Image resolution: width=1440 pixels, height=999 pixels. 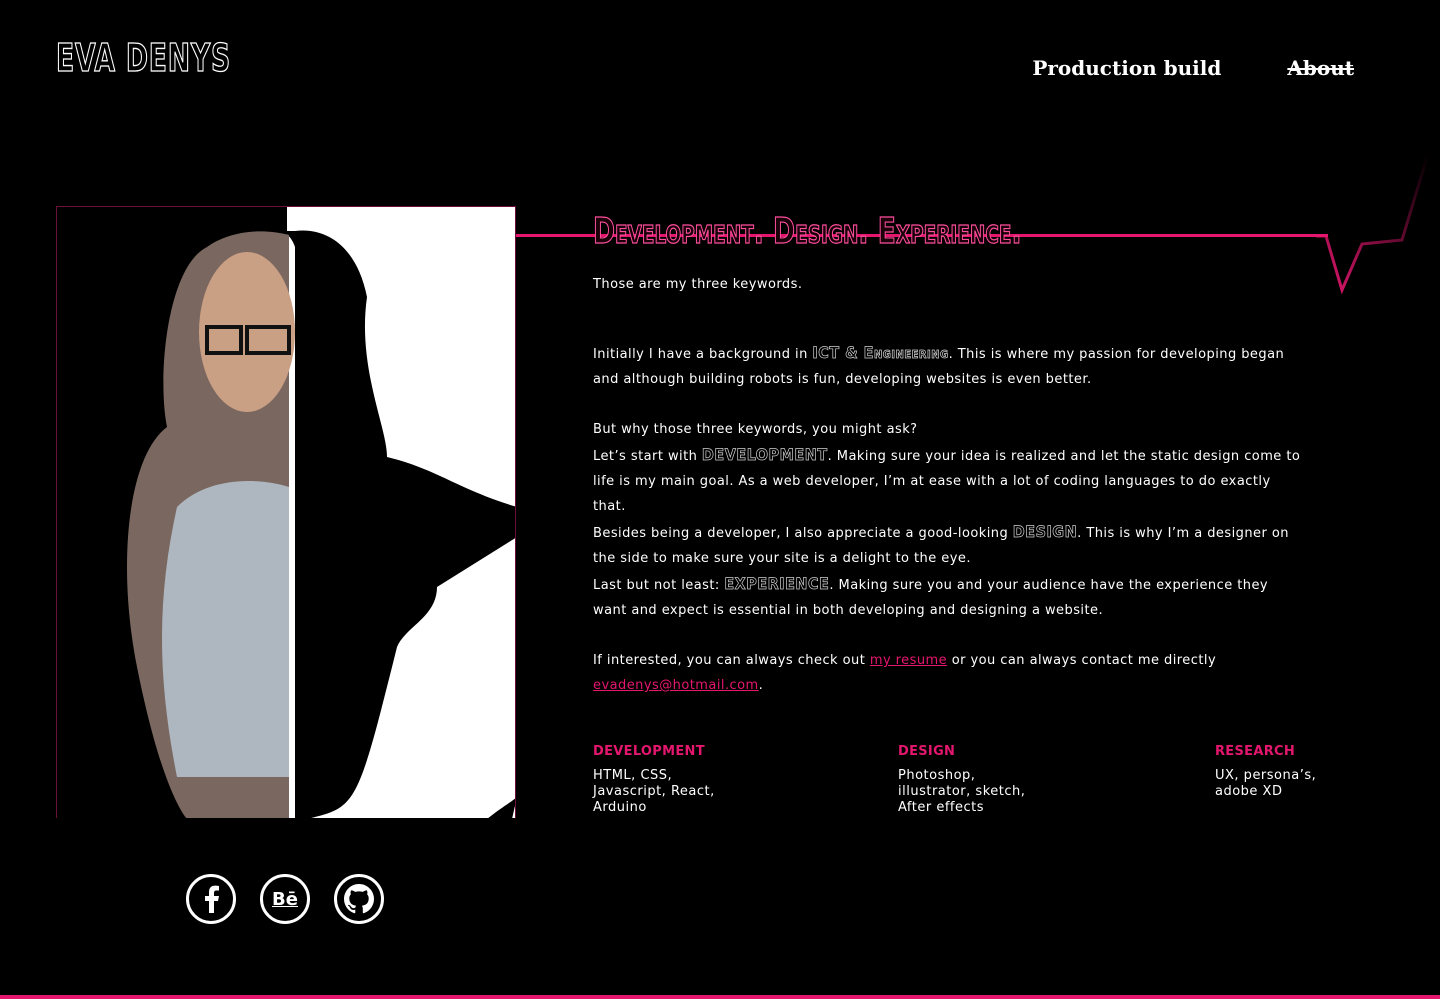 What do you see at coordinates (676, 685) in the screenshot?
I see `email-link: evadenys@hotmail.com` at bounding box center [676, 685].